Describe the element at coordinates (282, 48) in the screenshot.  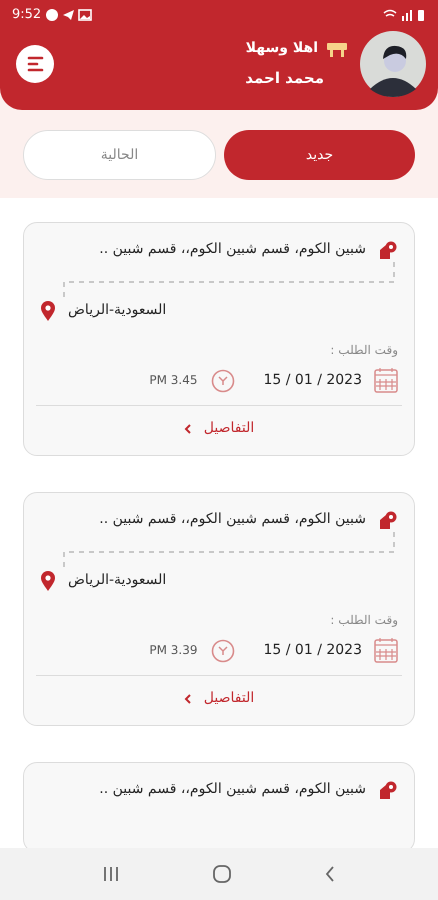
I see `greeting-text: اهلا وسهلا` at that location.